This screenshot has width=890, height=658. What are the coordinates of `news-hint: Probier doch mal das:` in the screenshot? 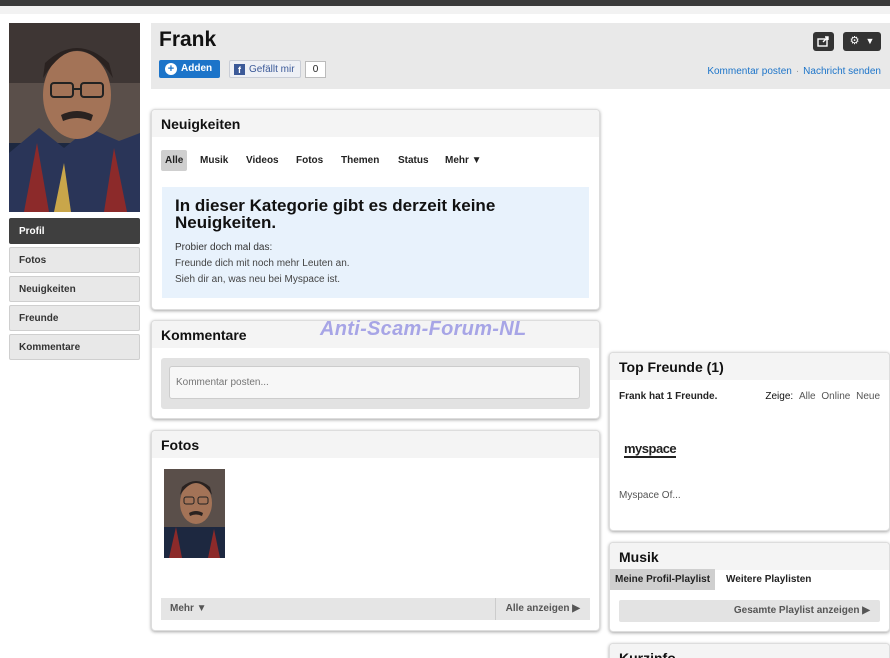 It's located at (224, 247).